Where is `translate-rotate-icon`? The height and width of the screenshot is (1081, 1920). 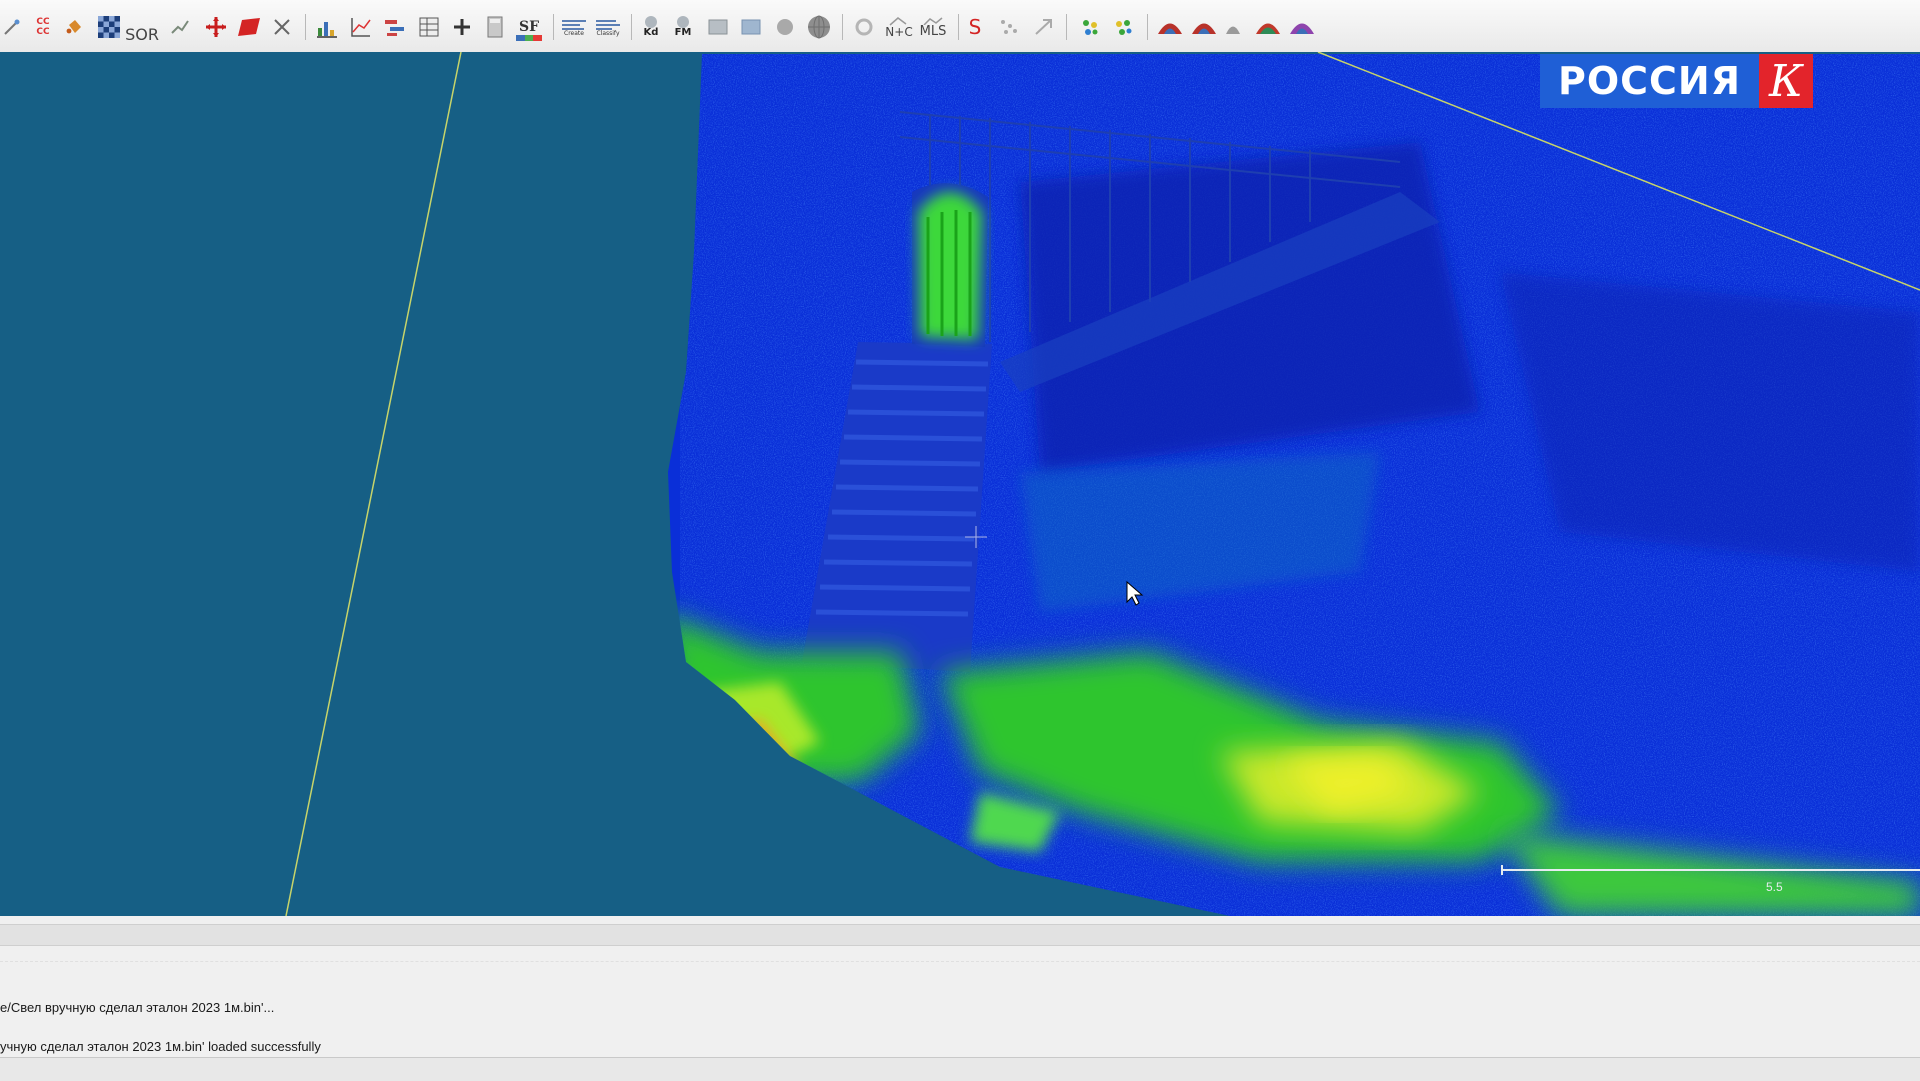 translate-rotate-icon is located at coordinates (216, 27).